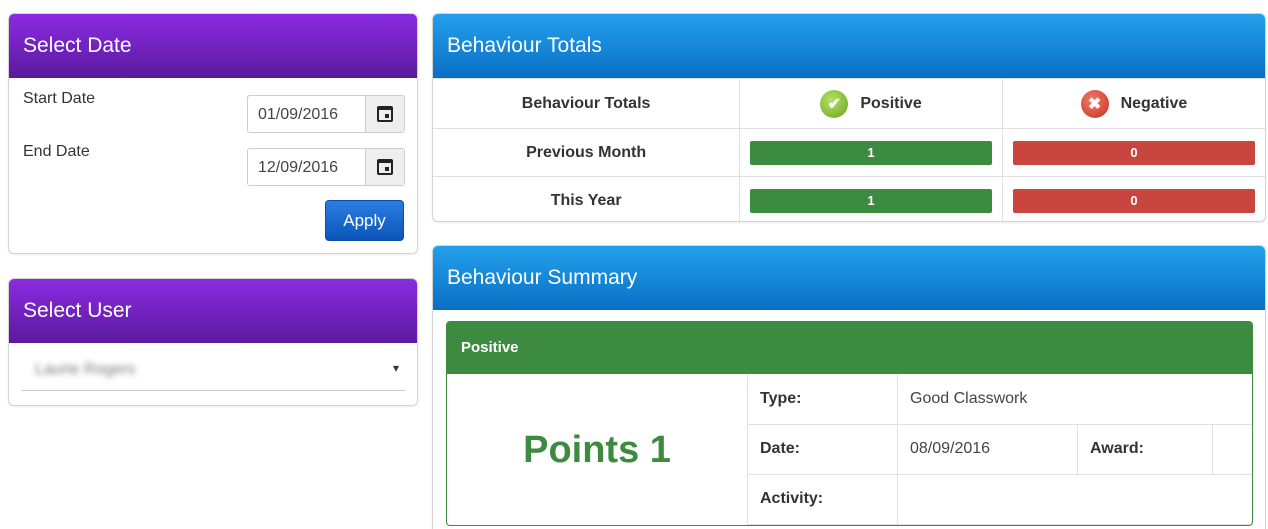  What do you see at coordinates (1074, 499) in the screenshot?
I see `activity-value` at bounding box center [1074, 499].